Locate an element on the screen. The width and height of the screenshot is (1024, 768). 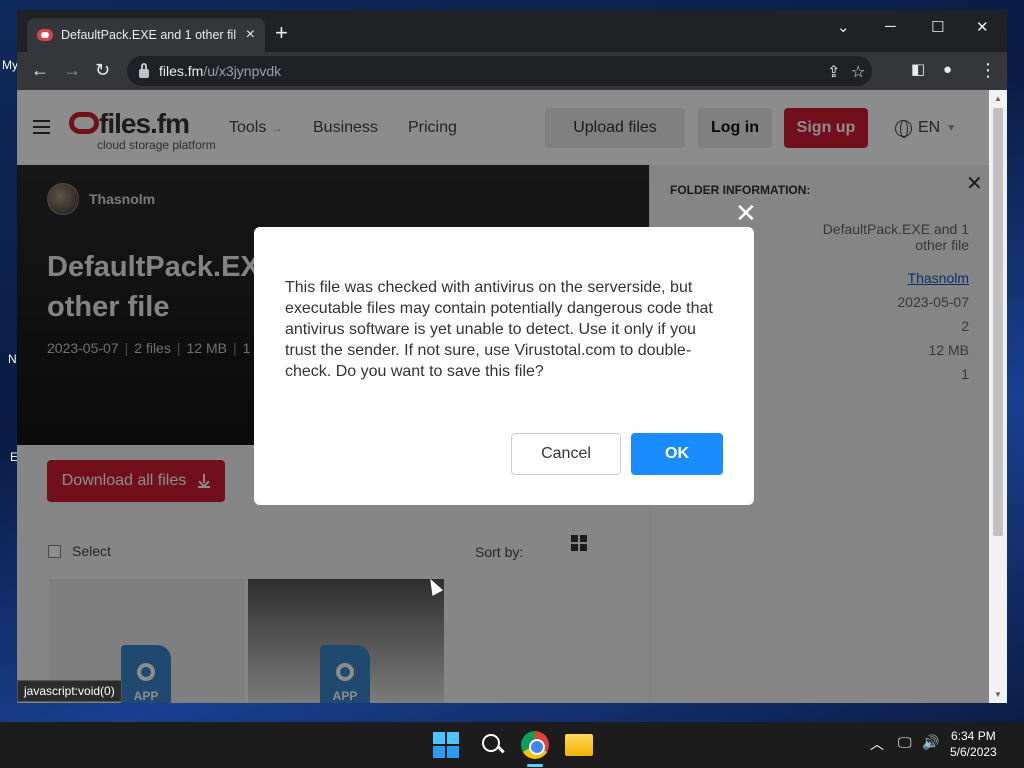
maximize-button: ☐ is located at coordinates (937, 27).